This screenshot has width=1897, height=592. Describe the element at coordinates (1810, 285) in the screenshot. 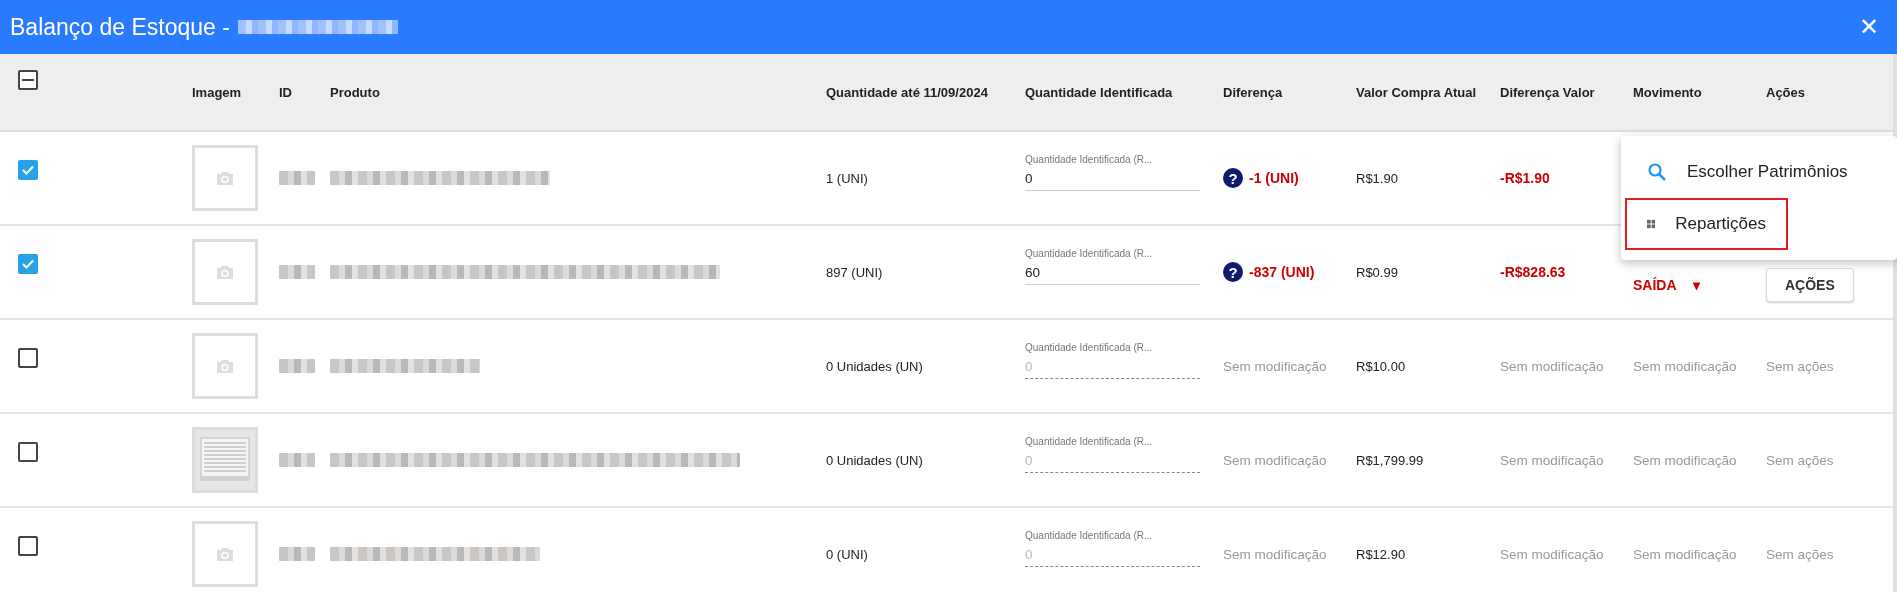

I see `actions-button: AÇÕES` at that location.